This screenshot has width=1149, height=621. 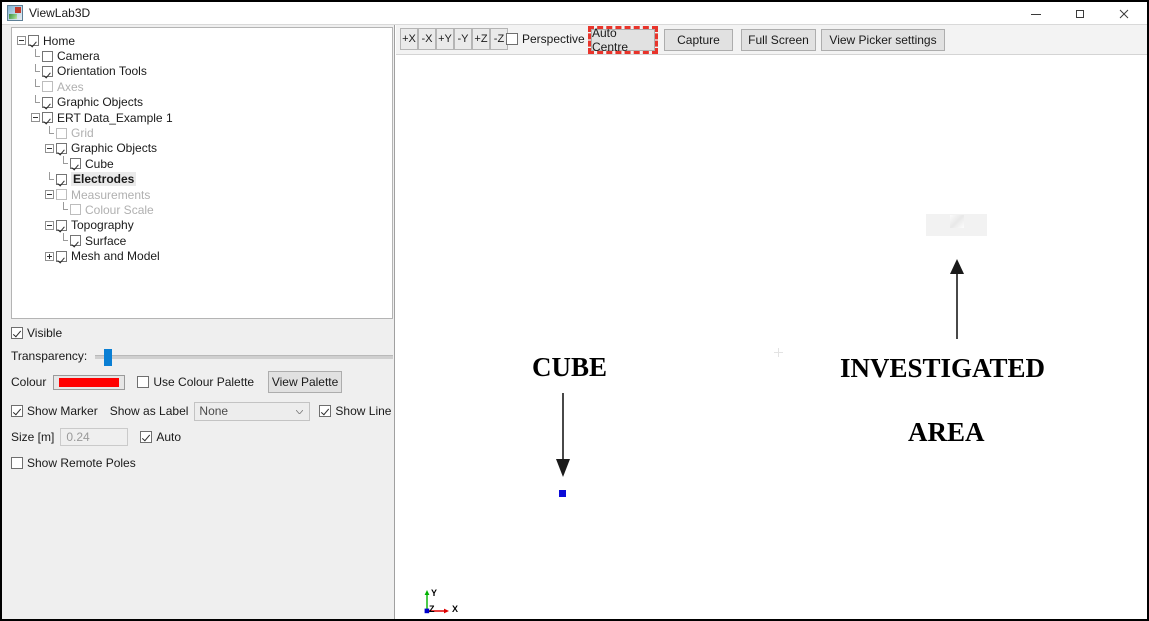 I want to click on colour-swatch, so click(x=89, y=382).